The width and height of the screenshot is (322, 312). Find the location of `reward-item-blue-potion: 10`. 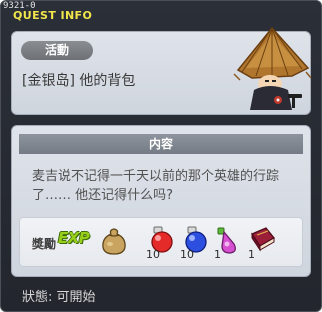

reward-item-blue-potion: 10 is located at coordinates (194, 242).